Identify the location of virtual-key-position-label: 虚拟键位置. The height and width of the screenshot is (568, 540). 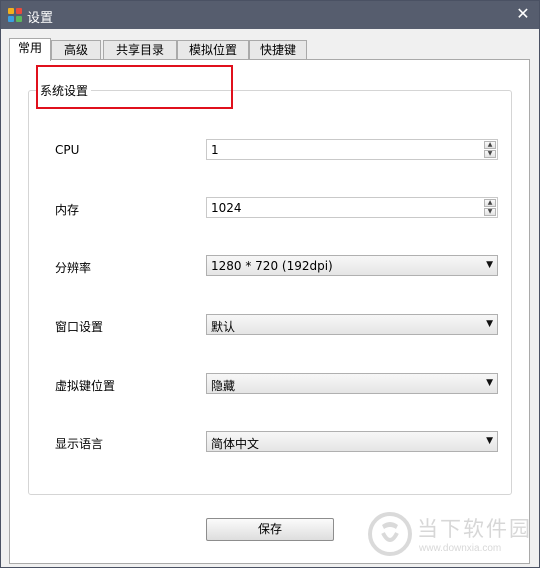
(85, 386).